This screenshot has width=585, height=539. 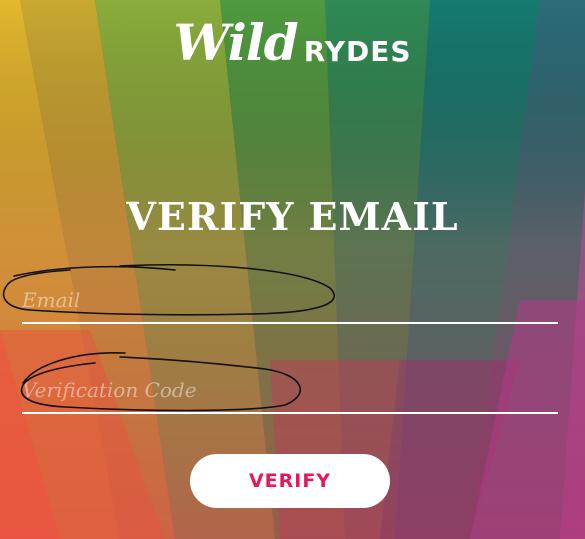 What do you see at coordinates (290, 481) in the screenshot?
I see `verify-button: VERIFY` at bounding box center [290, 481].